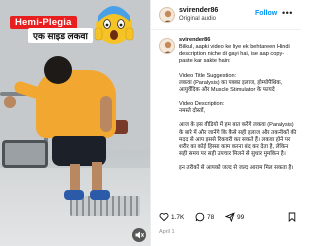 The width and height of the screenshot is (320, 246). I want to click on like-button: 1.7K, so click(171, 217).